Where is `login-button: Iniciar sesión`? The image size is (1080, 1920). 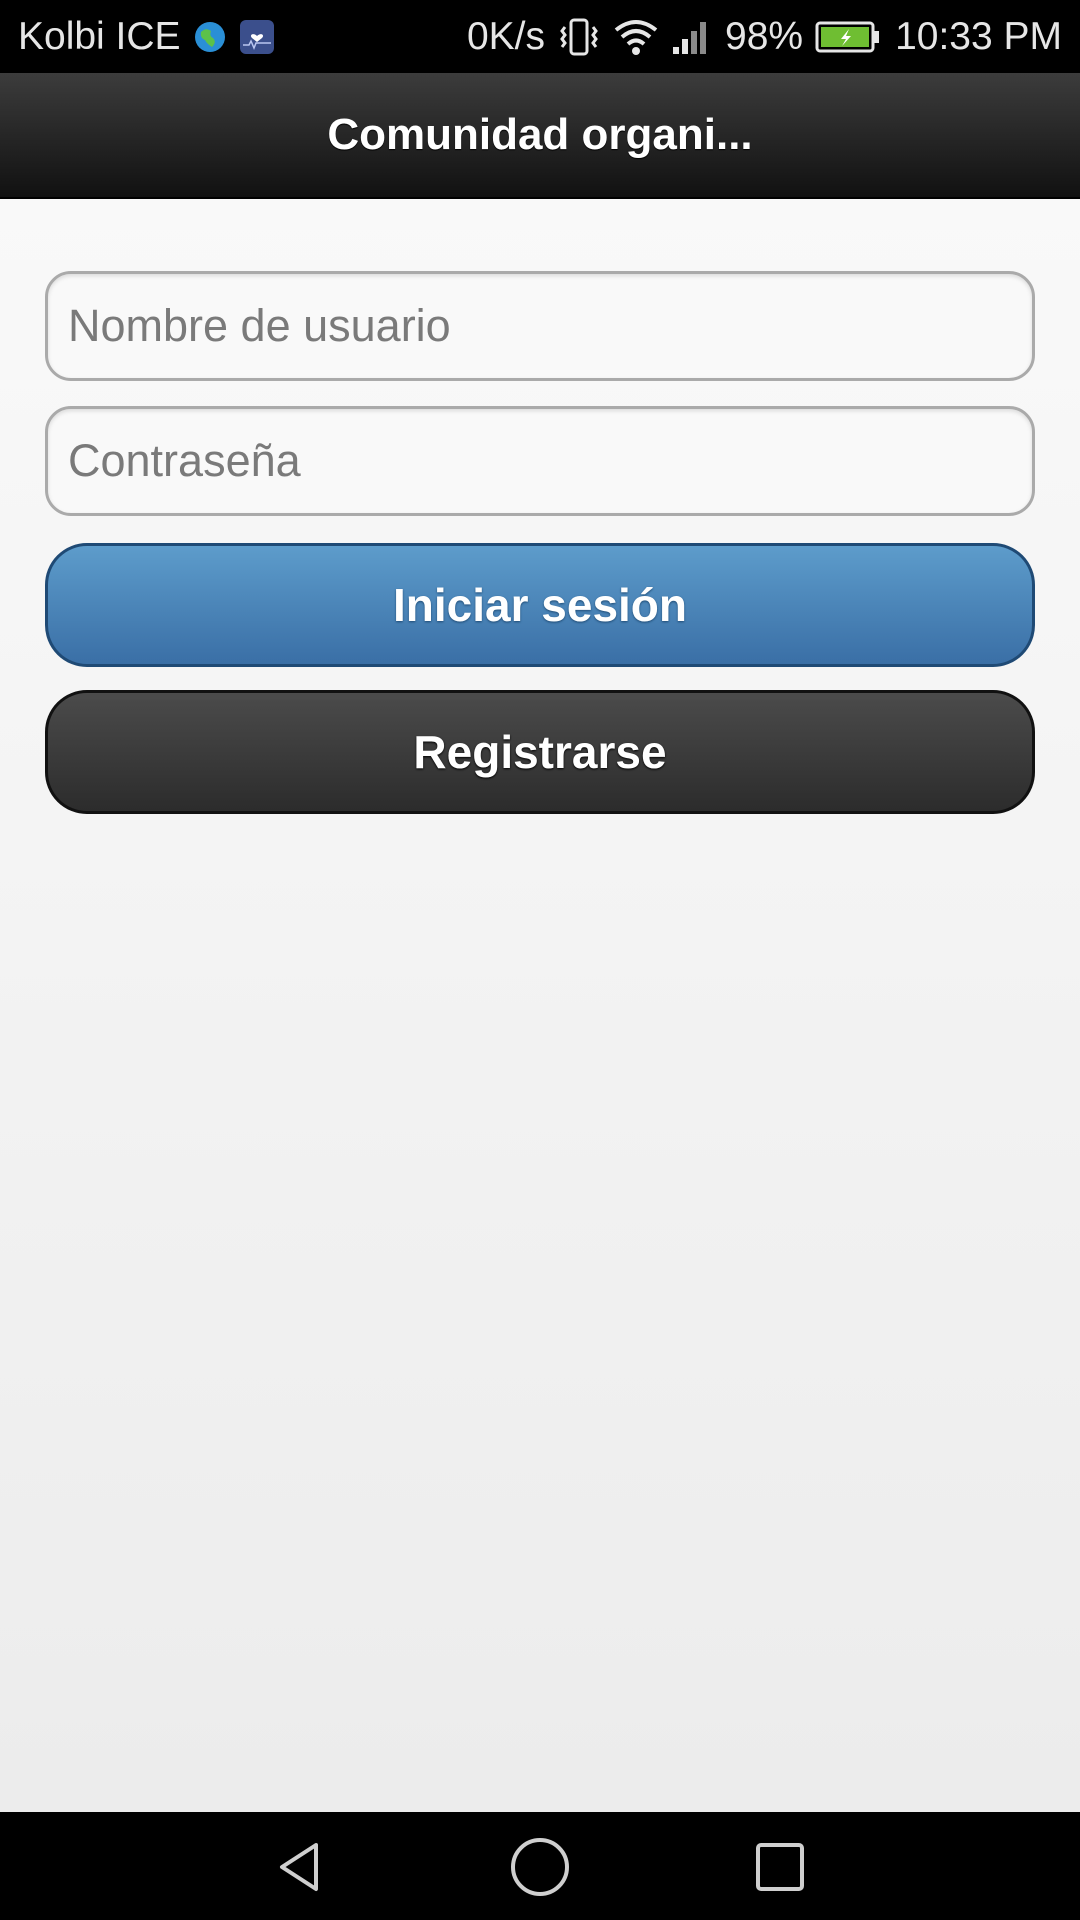
login-button: Iniciar sesión is located at coordinates (540, 605).